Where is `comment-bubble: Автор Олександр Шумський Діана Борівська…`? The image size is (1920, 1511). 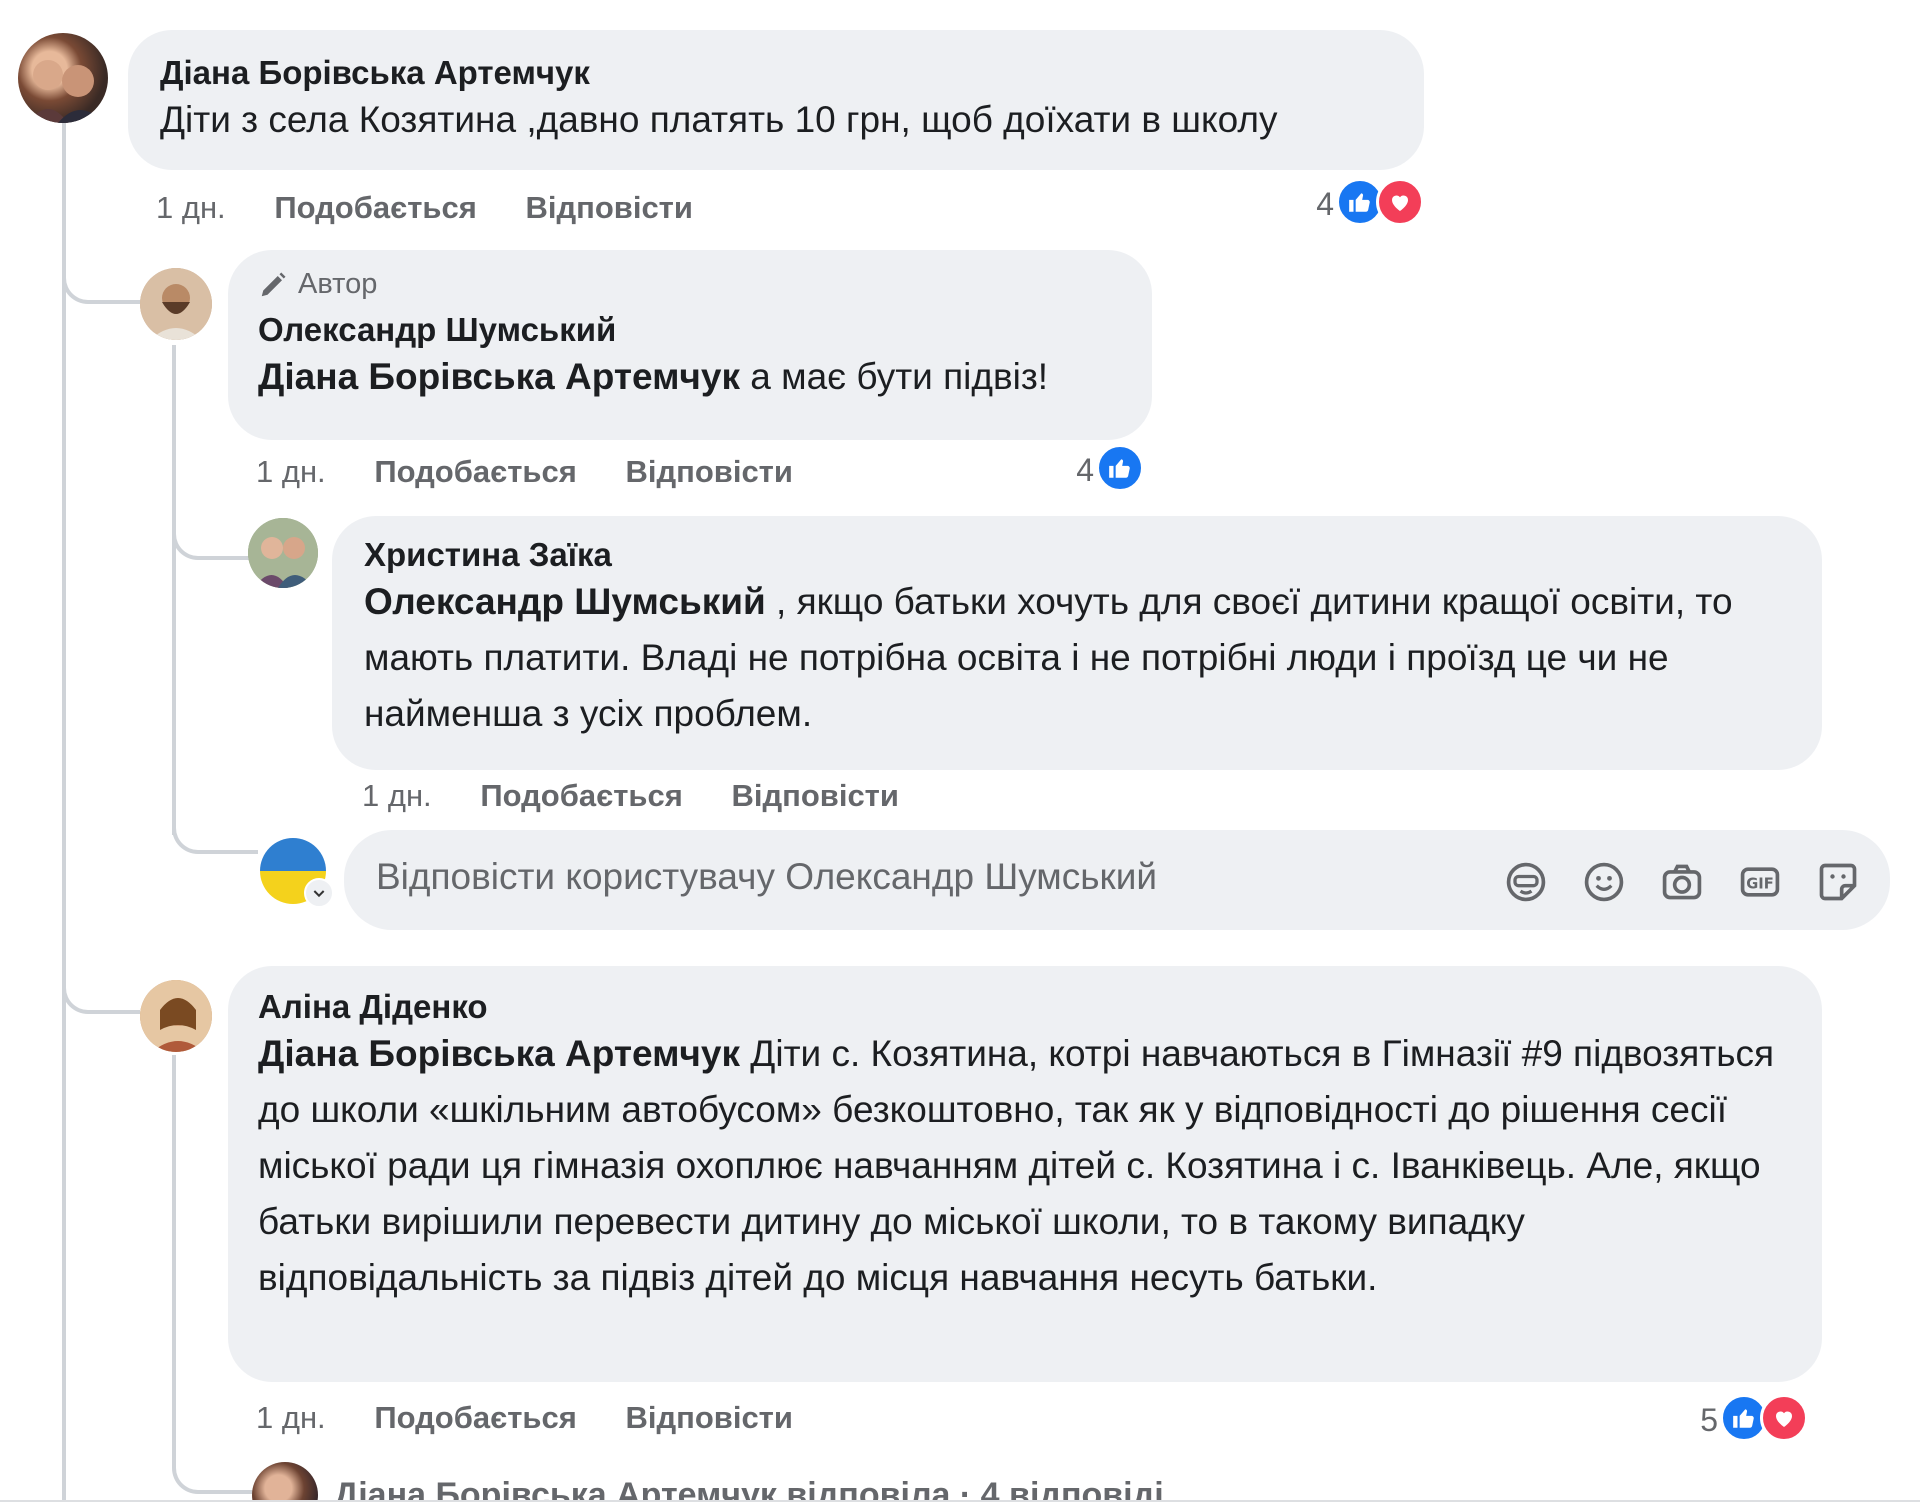 comment-bubble: Автор Олександр Шумський Діана Борівська… is located at coordinates (690, 345).